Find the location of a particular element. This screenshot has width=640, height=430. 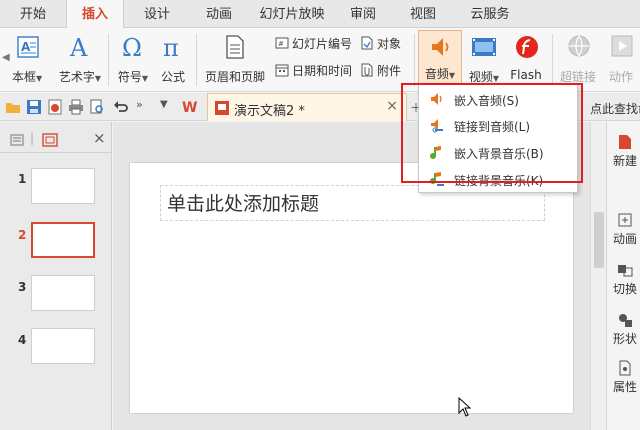

new-slide-button: 新建 is located at coordinates (624, 151).